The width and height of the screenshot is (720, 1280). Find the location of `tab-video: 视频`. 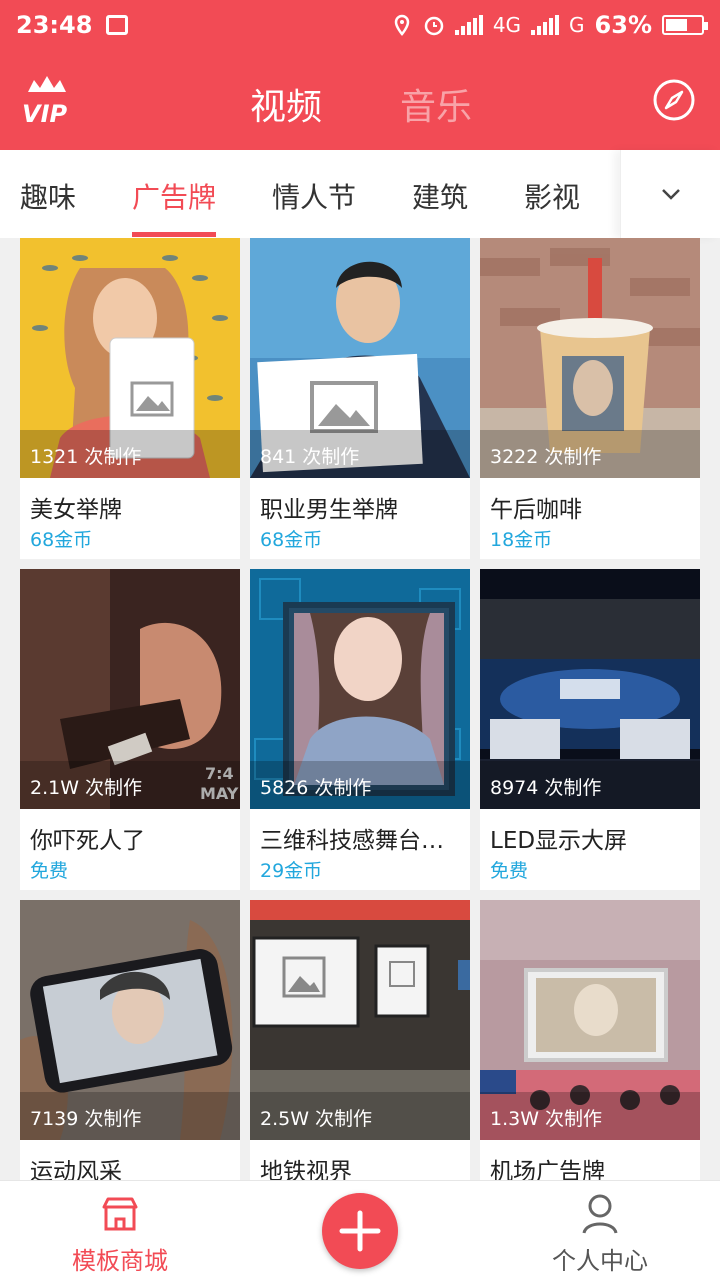

tab-video: 视频 is located at coordinates (286, 104).